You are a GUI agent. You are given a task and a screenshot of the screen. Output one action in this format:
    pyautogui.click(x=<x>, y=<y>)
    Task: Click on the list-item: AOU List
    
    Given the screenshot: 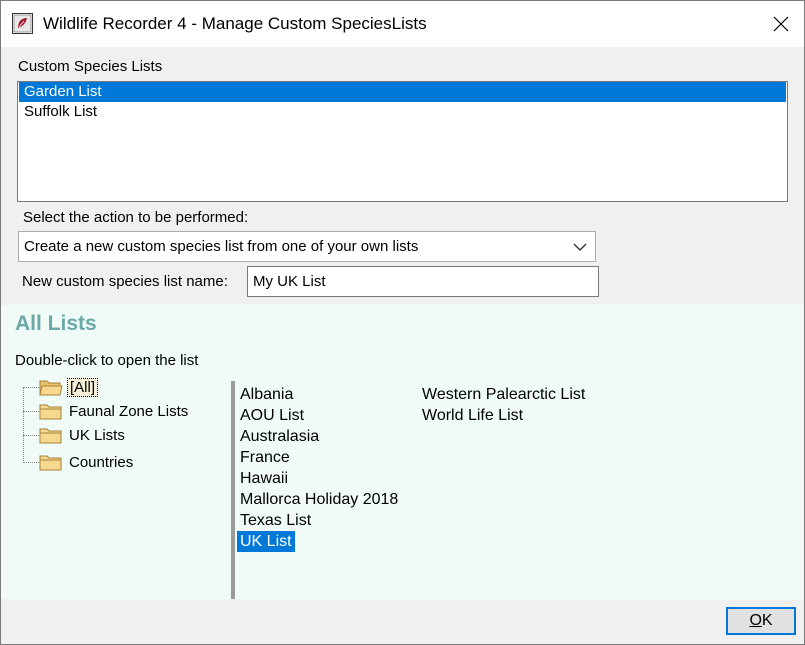 What is the action you would take?
    pyautogui.click(x=319, y=415)
    